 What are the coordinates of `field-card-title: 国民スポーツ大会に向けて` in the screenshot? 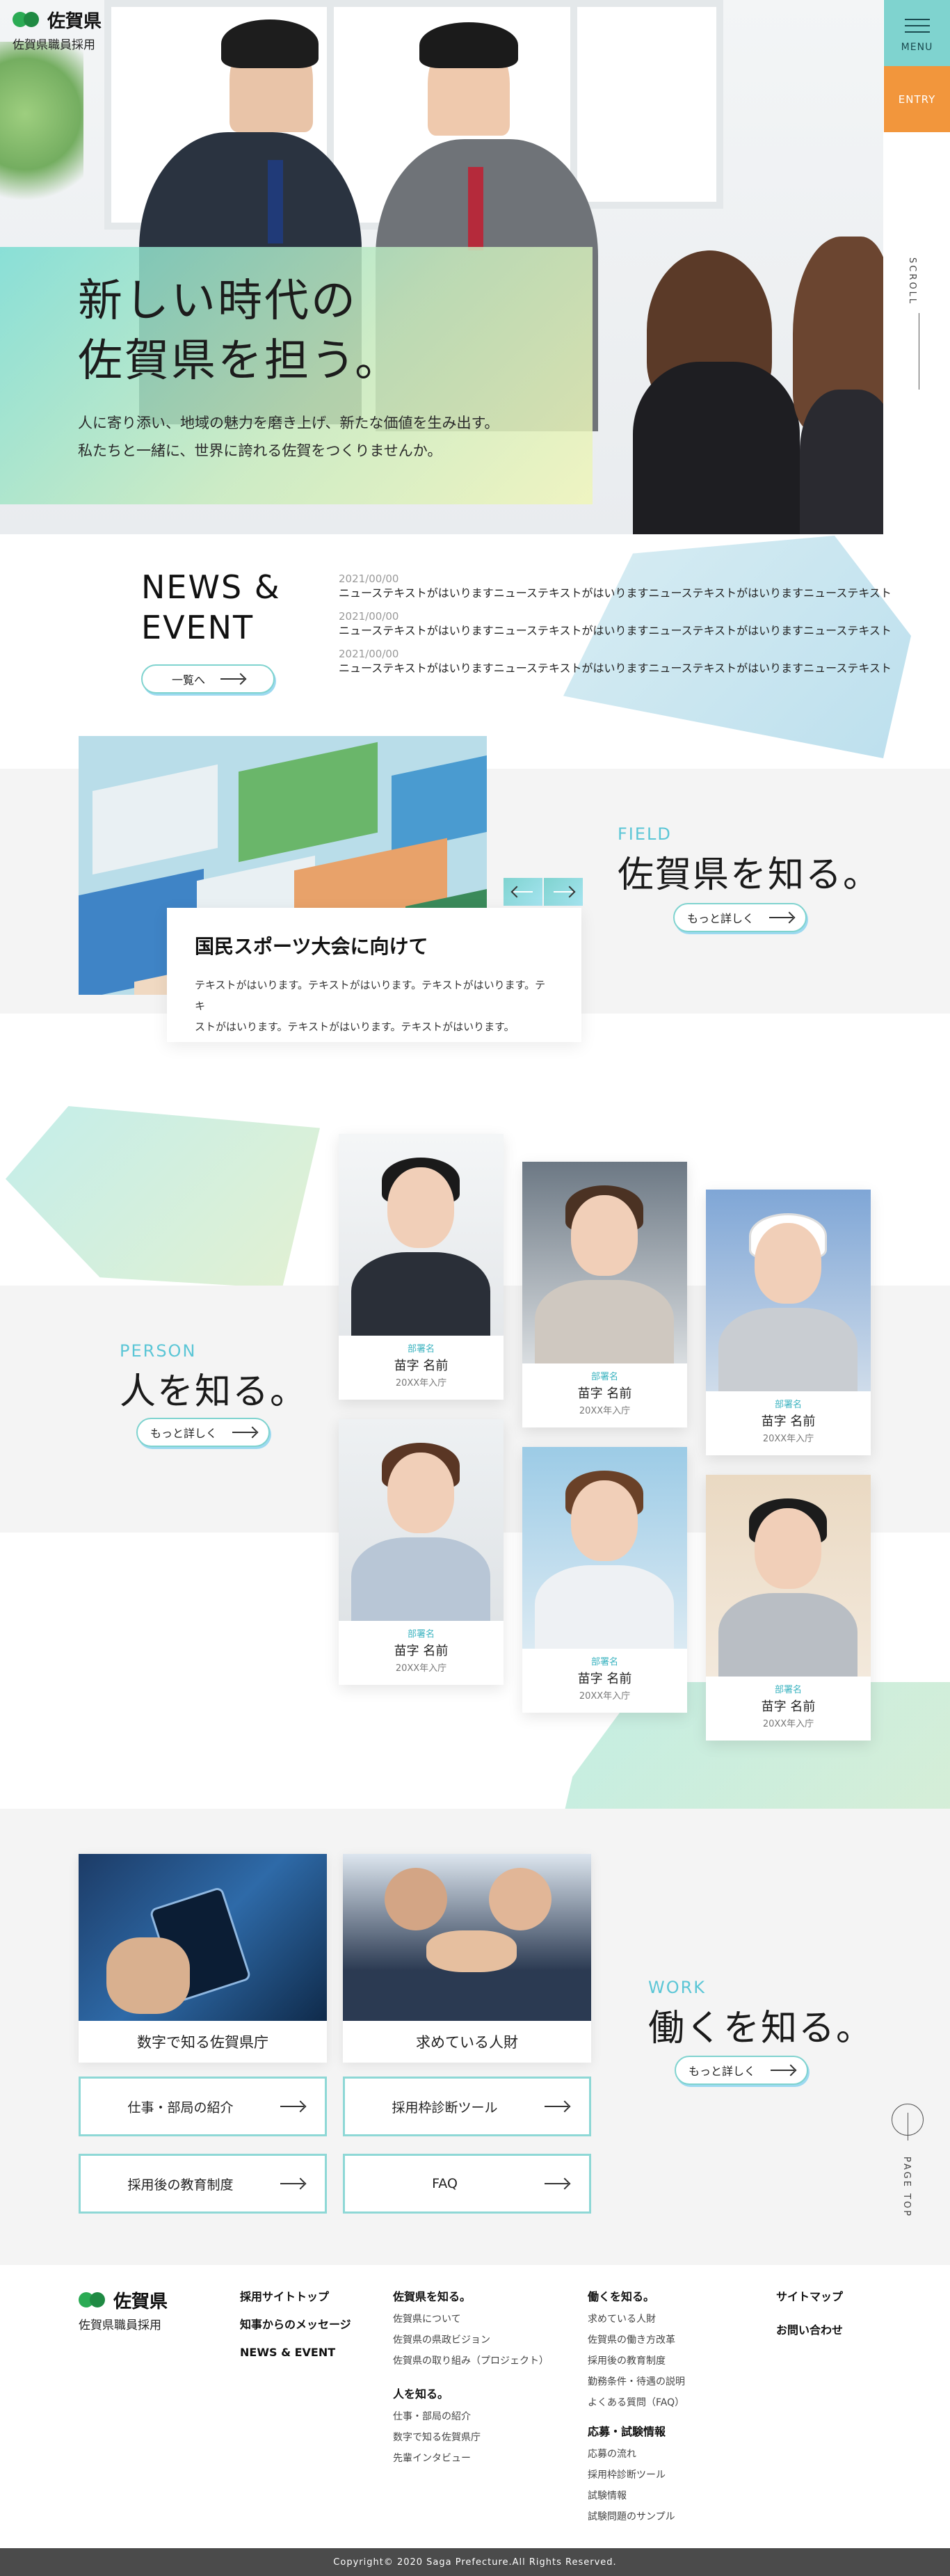 It's located at (311, 946).